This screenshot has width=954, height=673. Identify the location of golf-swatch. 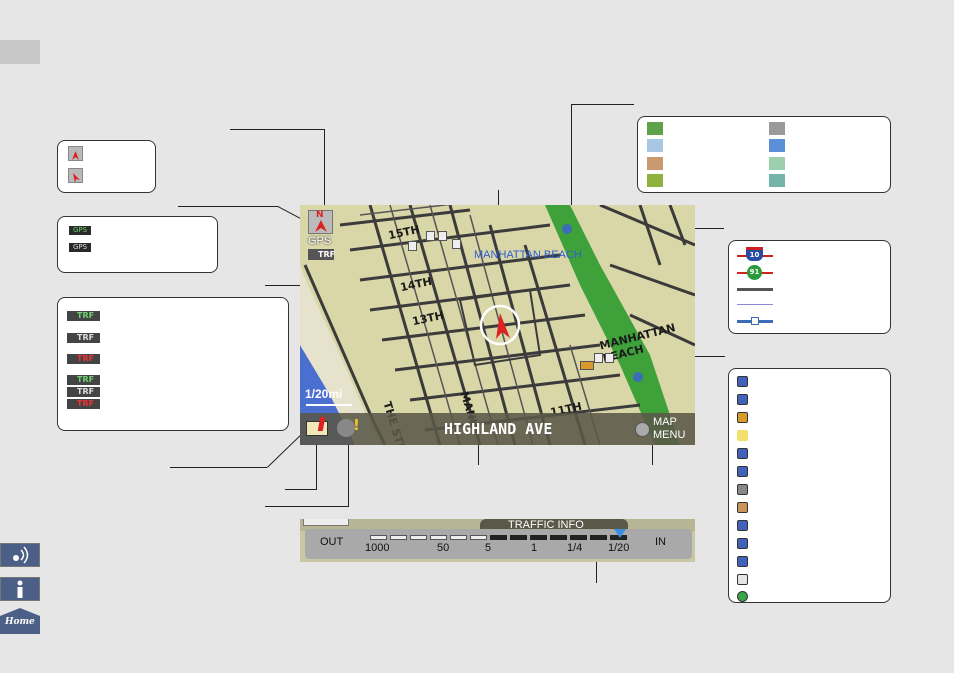
(777, 163).